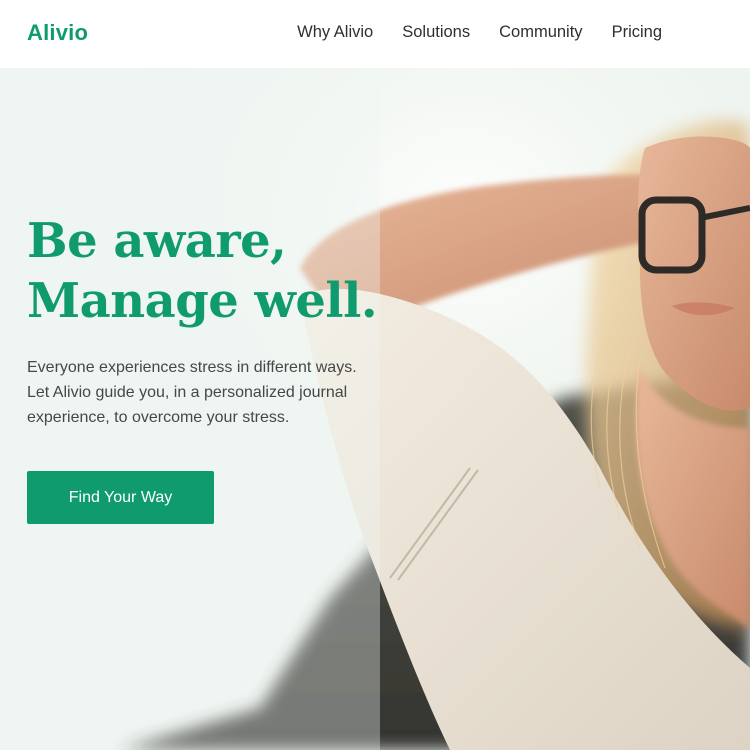 This screenshot has width=750, height=750. What do you see at coordinates (479, 32) in the screenshot?
I see `main-nav: Why Alivio Solutions Community Pricing` at bounding box center [479, 32].